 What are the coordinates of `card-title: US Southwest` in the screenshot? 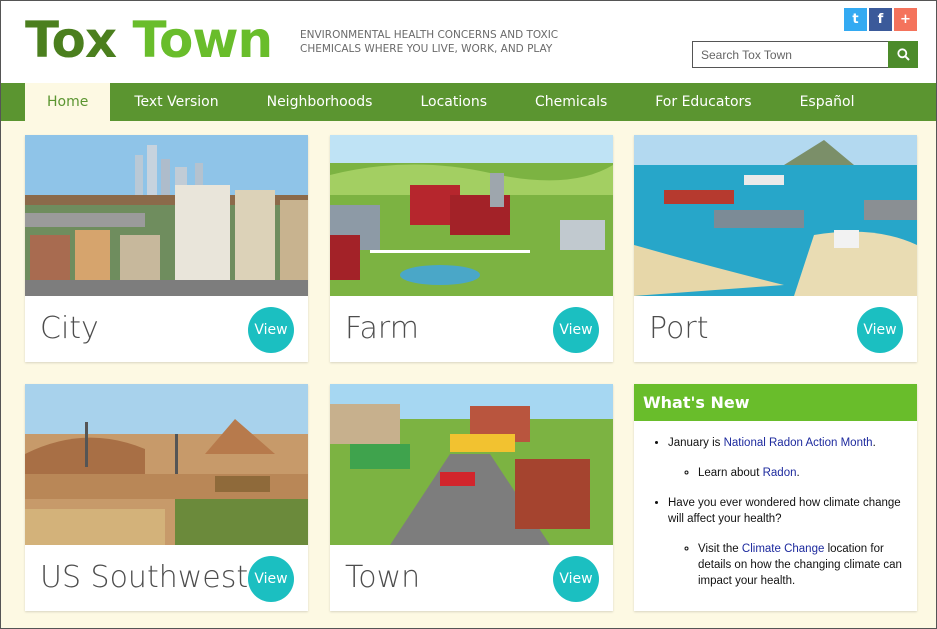 It's located at (144, 577).